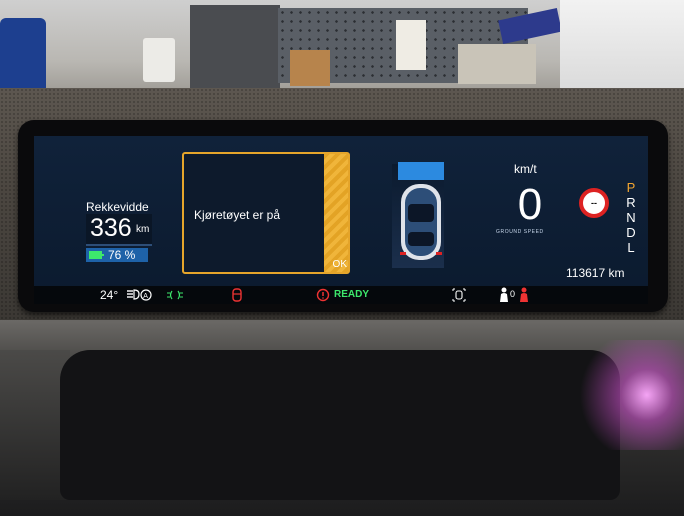  Describe the element at coordinates (340, 264) in the screenshot. I see `ok-button: OK` at that location.